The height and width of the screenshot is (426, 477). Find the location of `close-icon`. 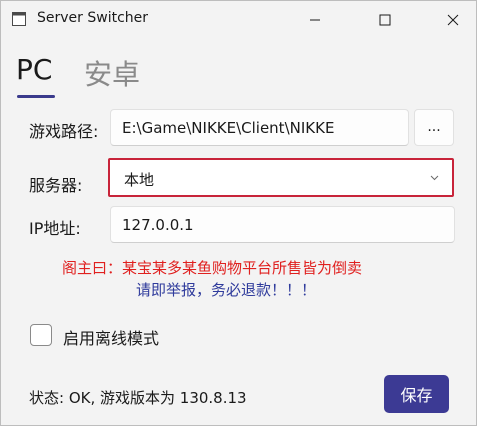

close-icon is located at coordinates (453, 20).